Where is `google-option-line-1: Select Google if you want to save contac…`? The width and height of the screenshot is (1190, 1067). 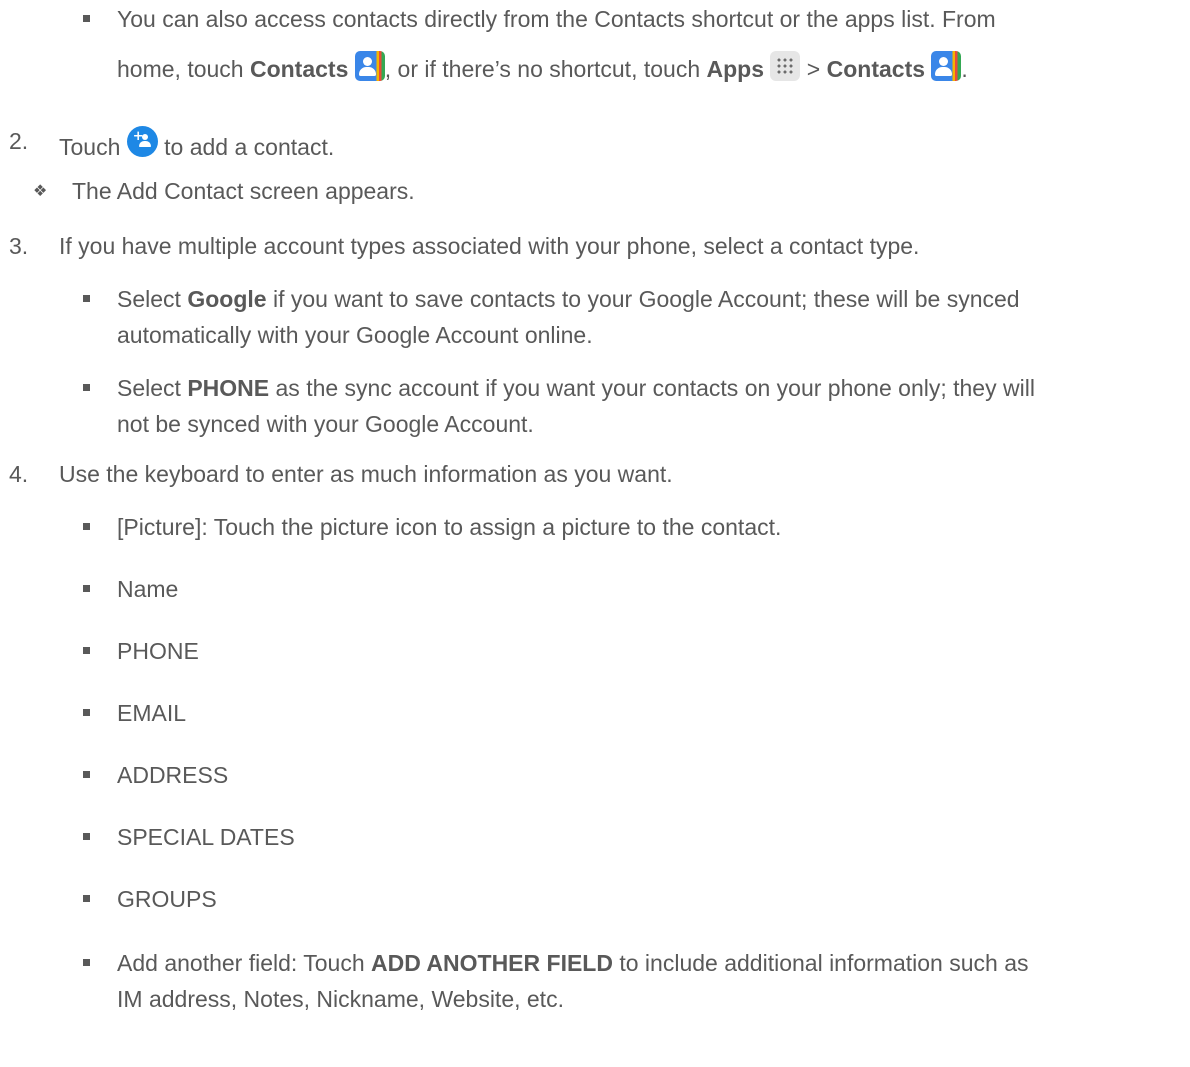
google-option-line-1: Select Google if you want to save contac… is located at coordinates (568, 299).